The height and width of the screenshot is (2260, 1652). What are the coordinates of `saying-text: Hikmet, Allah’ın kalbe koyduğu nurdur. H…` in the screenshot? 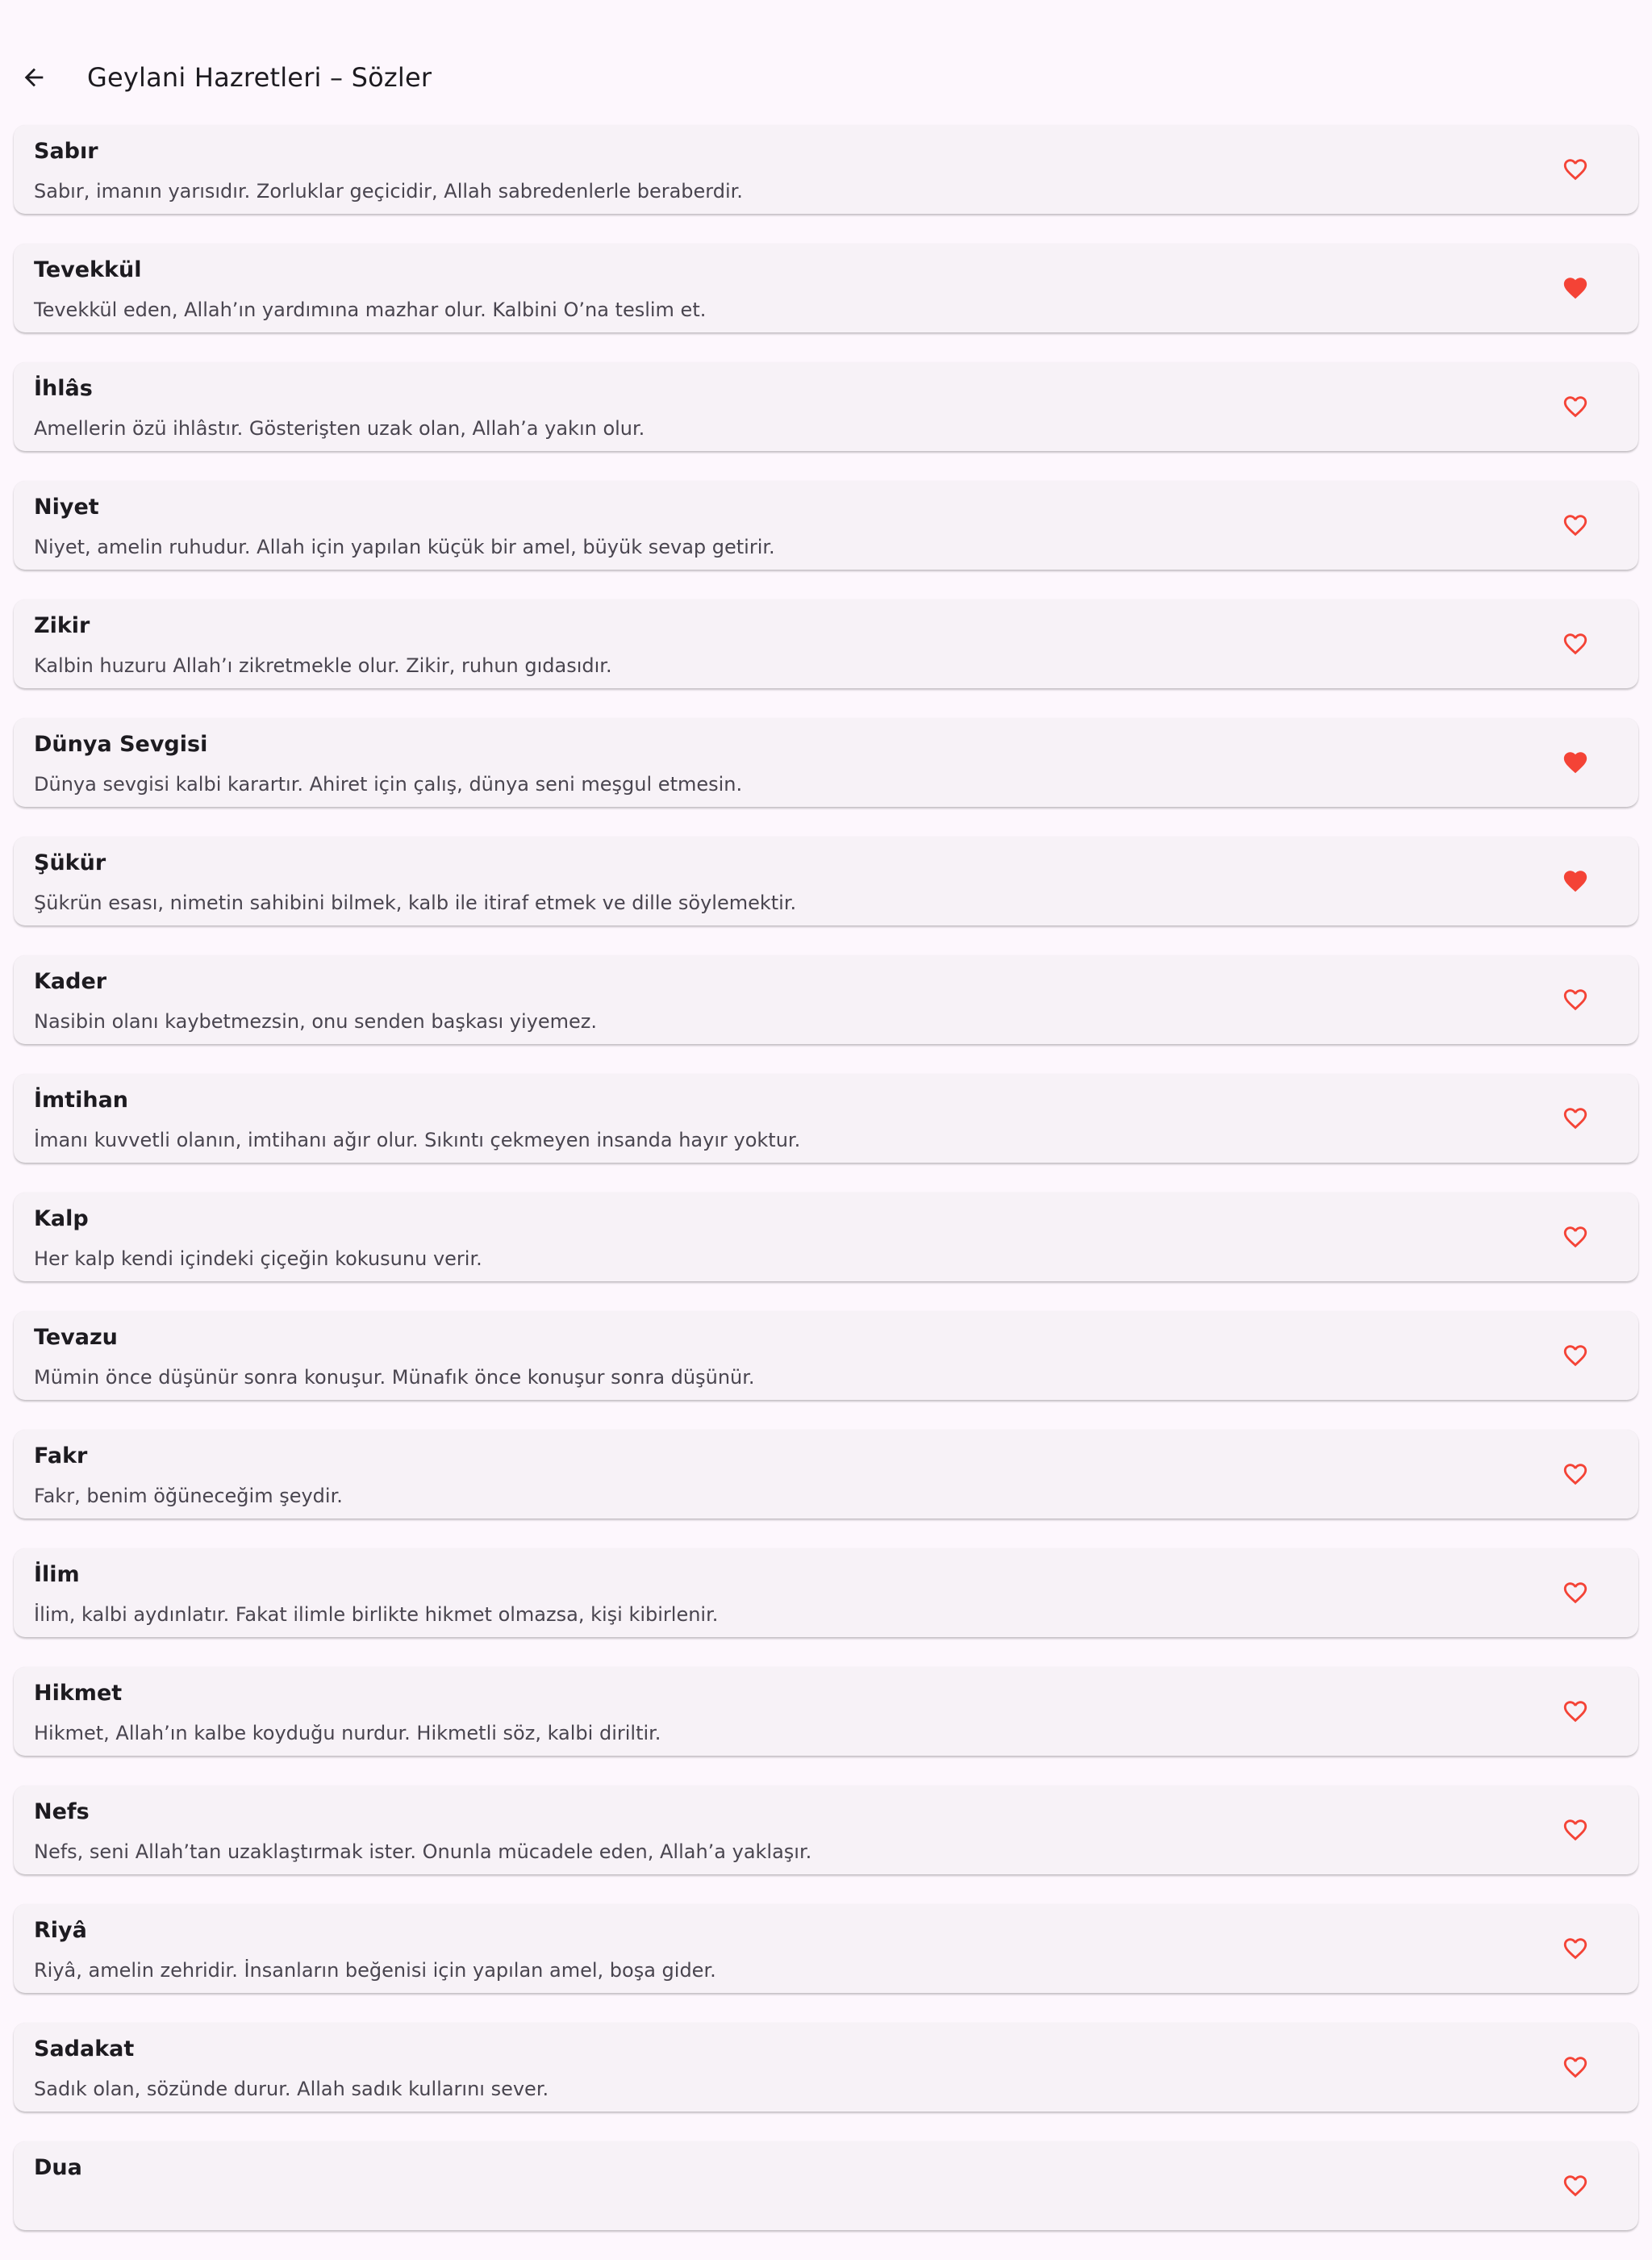 It's located at (347, 1733).